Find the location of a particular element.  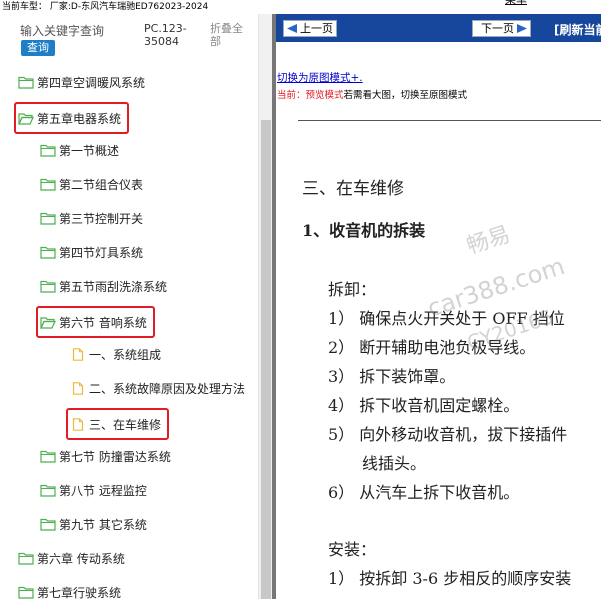

removal-step: 3） 拆下装饰罩。 is located at coordinates (392, 376).